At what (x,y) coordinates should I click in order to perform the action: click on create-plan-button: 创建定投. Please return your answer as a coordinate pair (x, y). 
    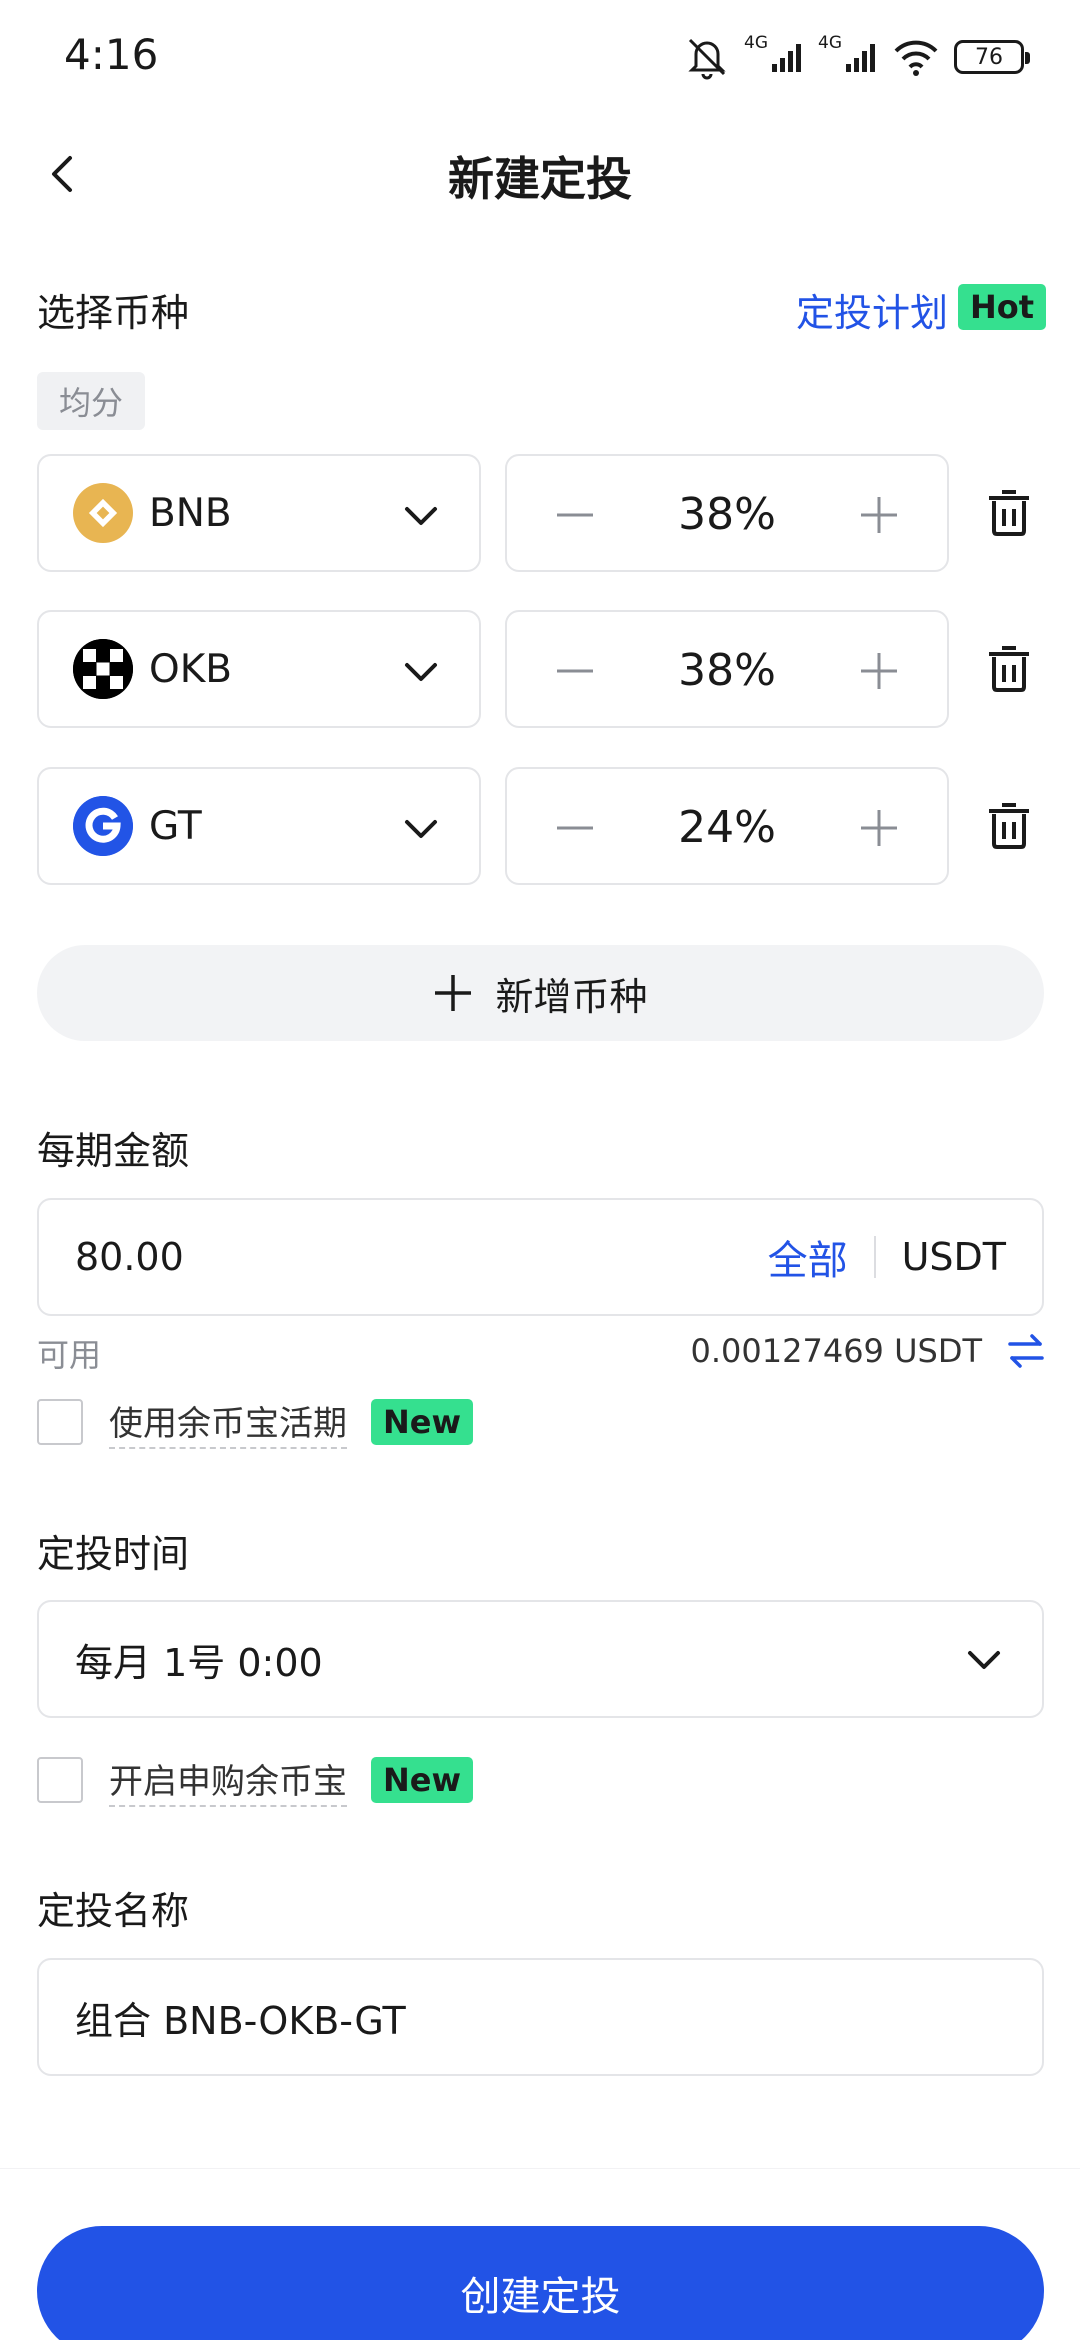
    Looking at the image, I should click on (540, 2283).